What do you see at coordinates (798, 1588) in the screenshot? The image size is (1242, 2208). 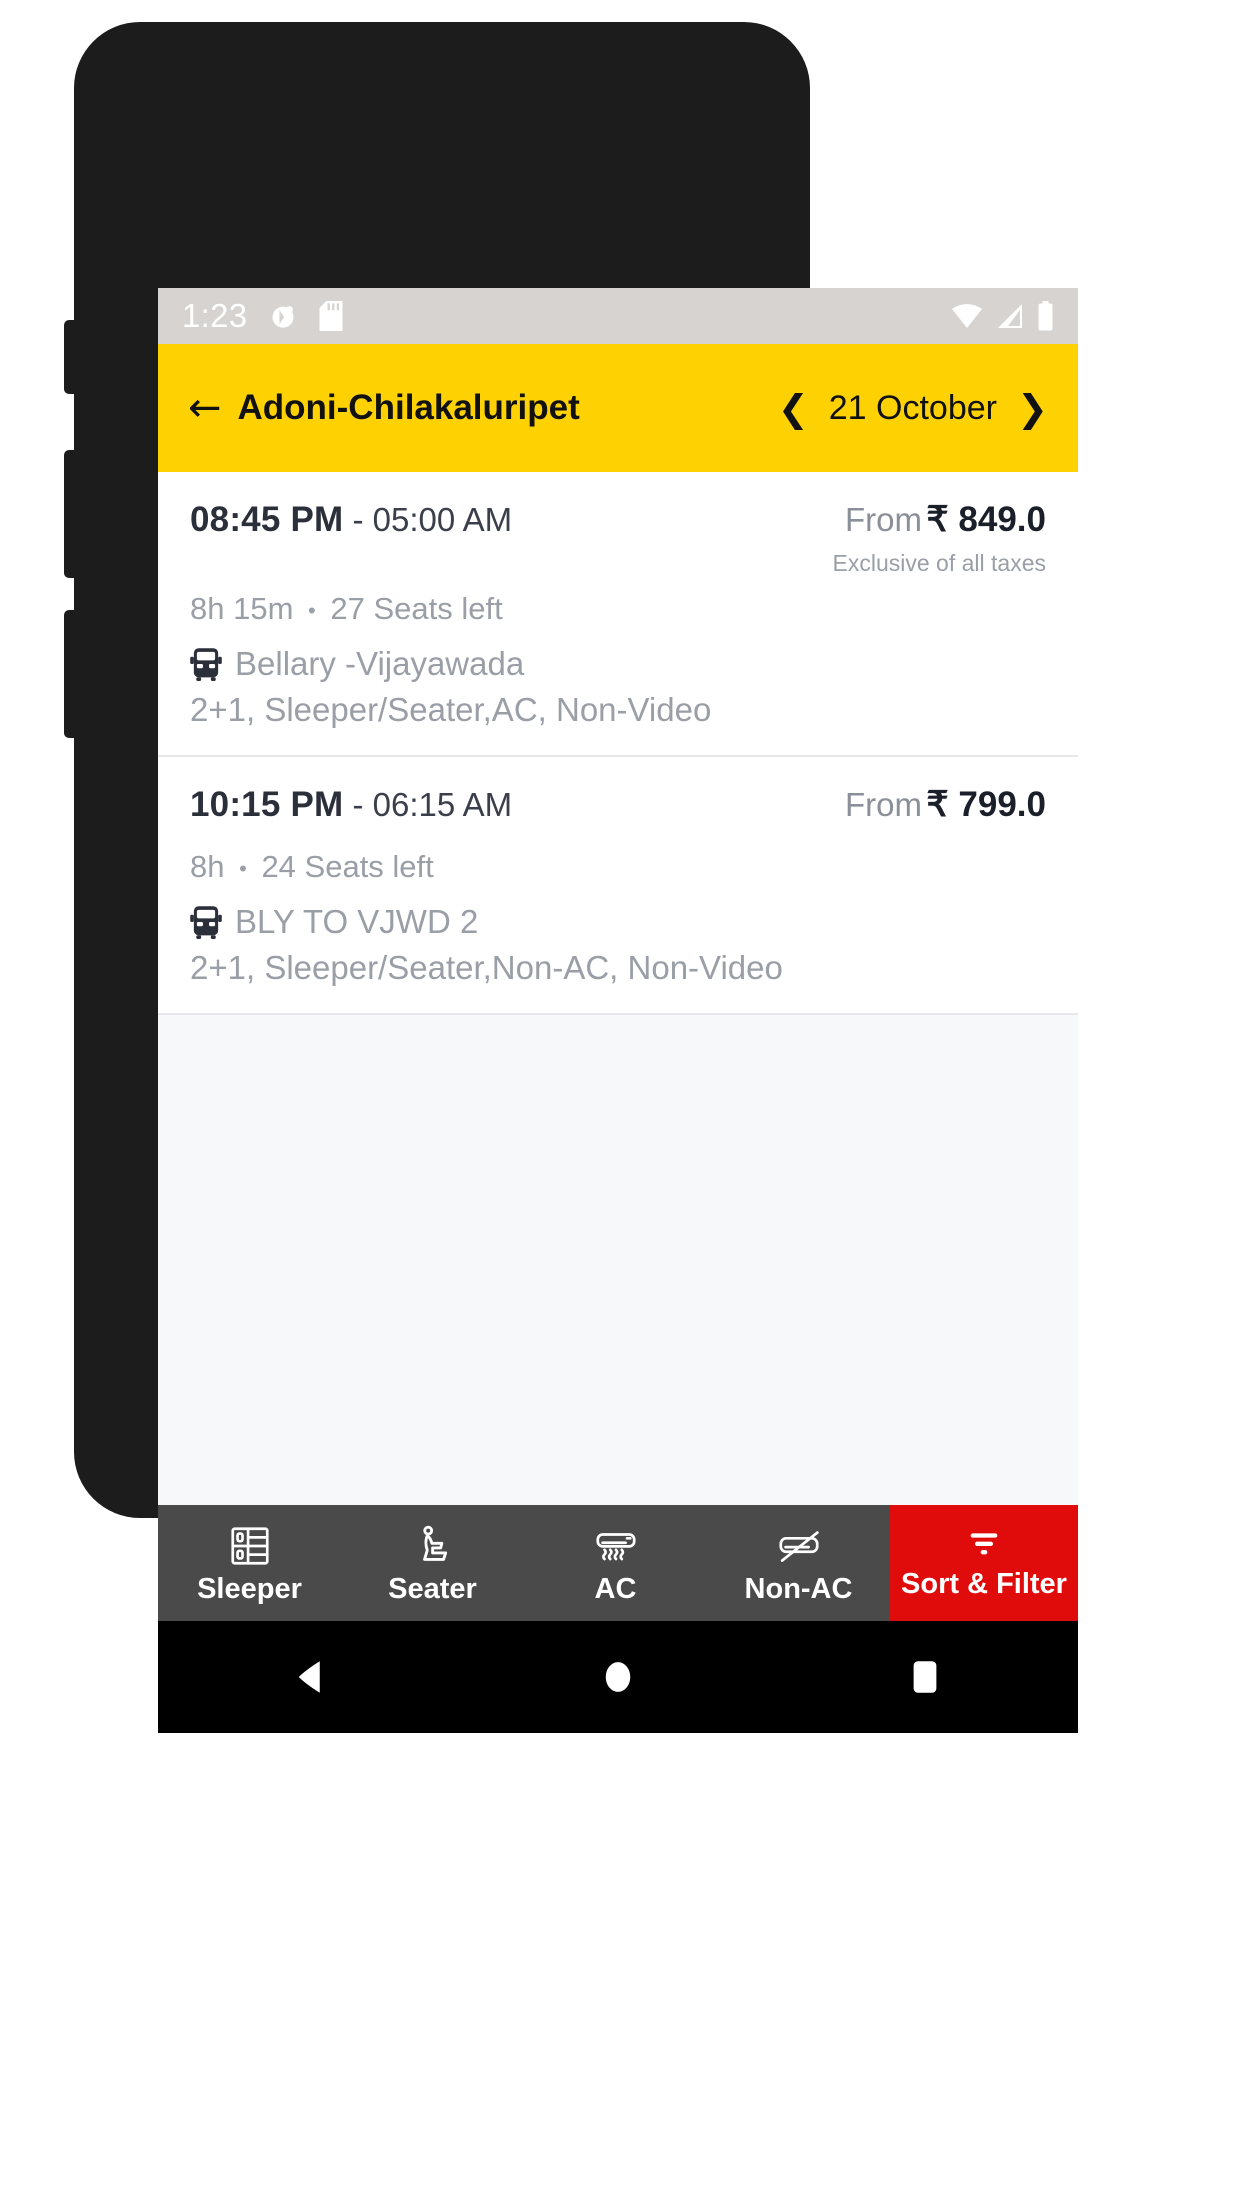 I see `filter-non-ac-label: Non-AC` at bounding box center [798, 1588].